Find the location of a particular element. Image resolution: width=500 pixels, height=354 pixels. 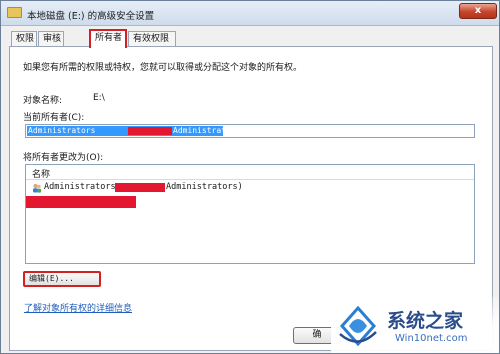

object-name-label: 对象名称: is located at coordinates (43, 101).